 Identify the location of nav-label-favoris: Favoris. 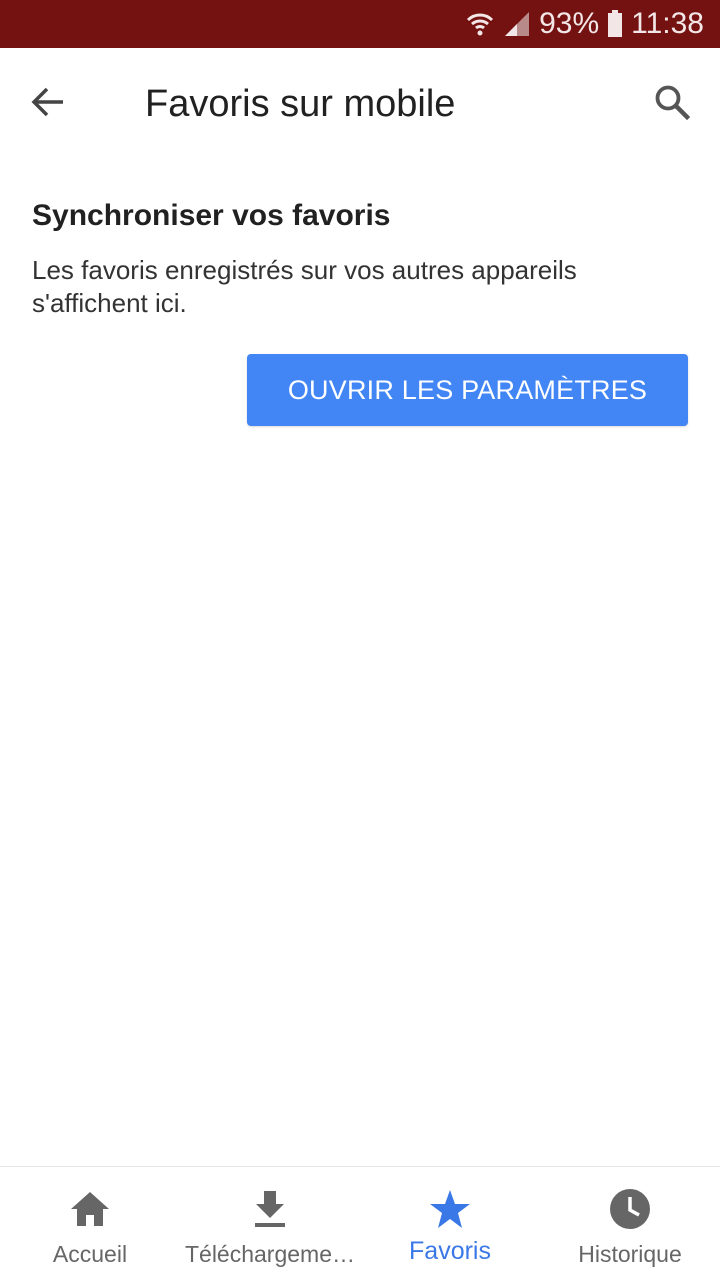
(450, 1251).